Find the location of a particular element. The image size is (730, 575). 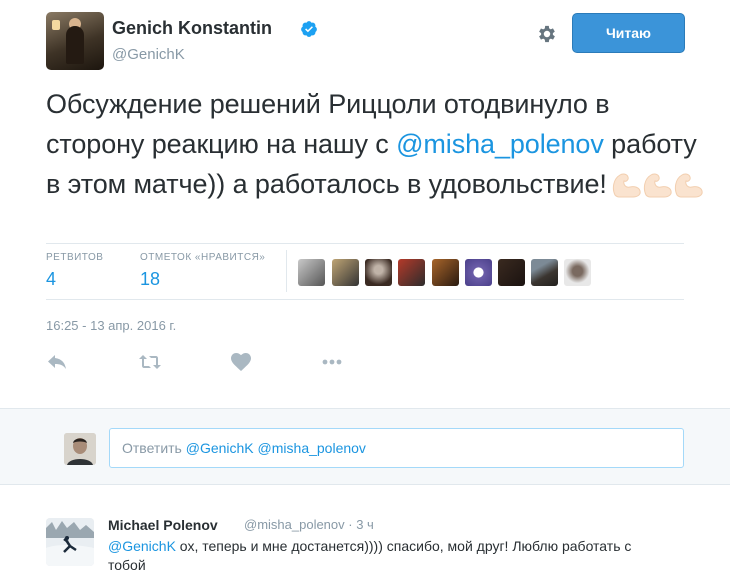

retweets-label: РЕТВИТОВ is located at coordinates (75, 257).